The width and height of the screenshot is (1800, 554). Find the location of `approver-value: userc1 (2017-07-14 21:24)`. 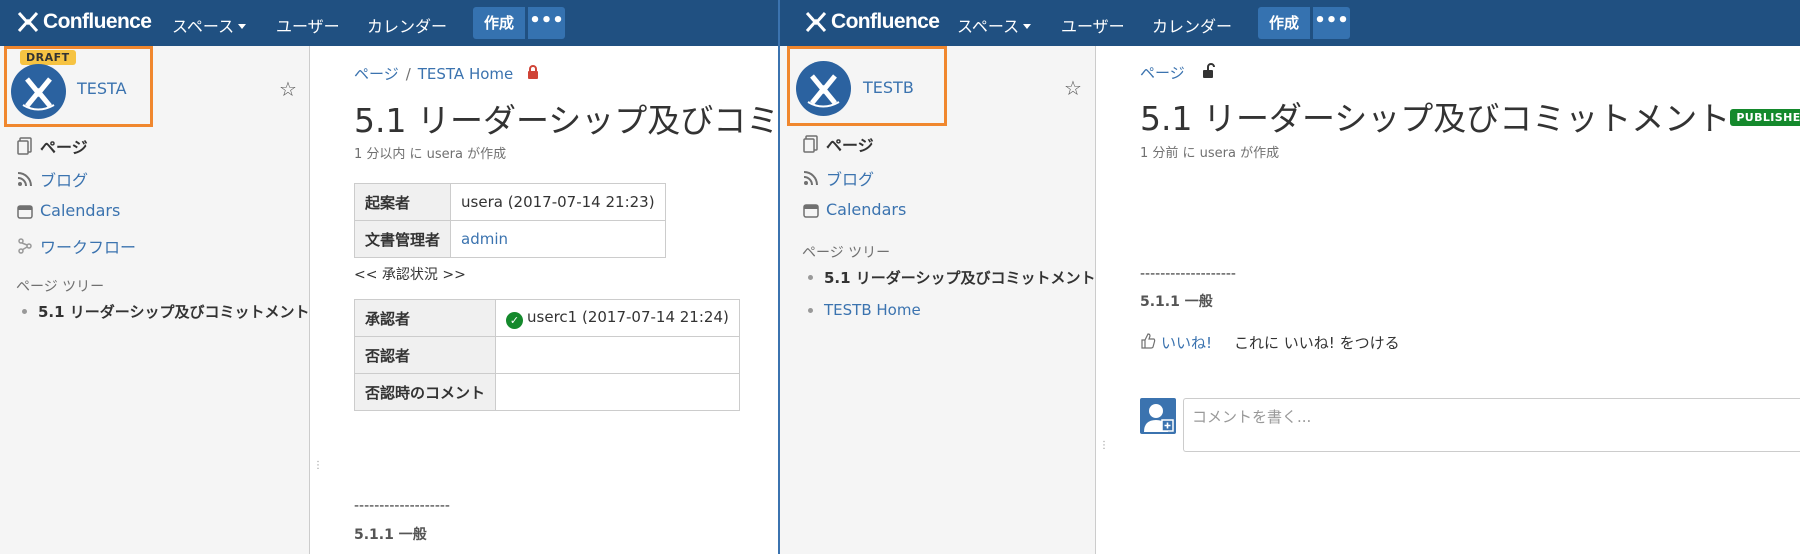

approver-value: userc1 (2017-07-14 21:24) is located at coordinates (628, 316).